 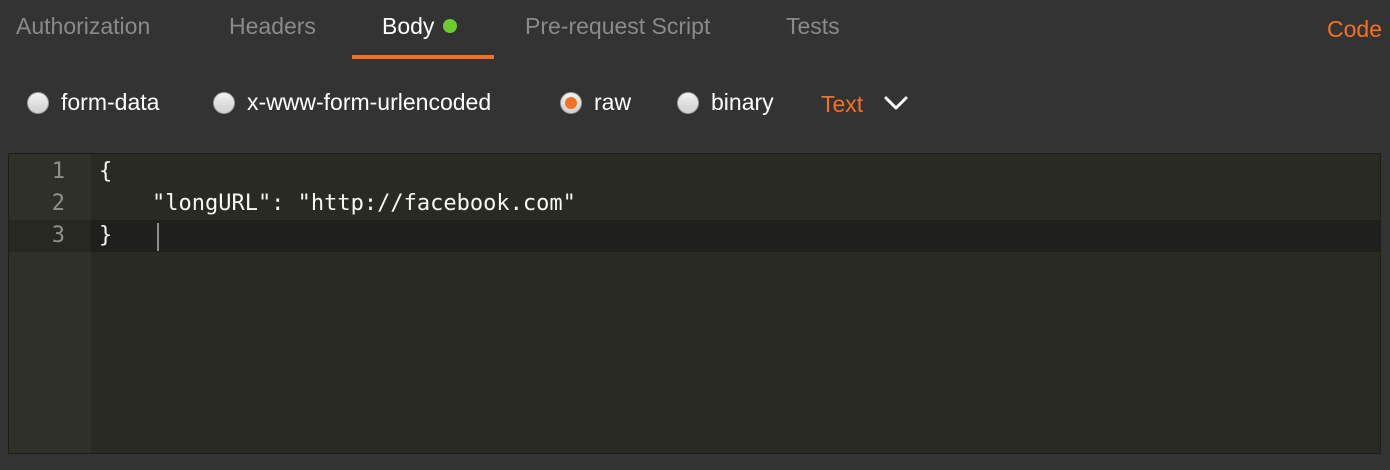 I want to click on line-code: {, so click(x=105, y=172).